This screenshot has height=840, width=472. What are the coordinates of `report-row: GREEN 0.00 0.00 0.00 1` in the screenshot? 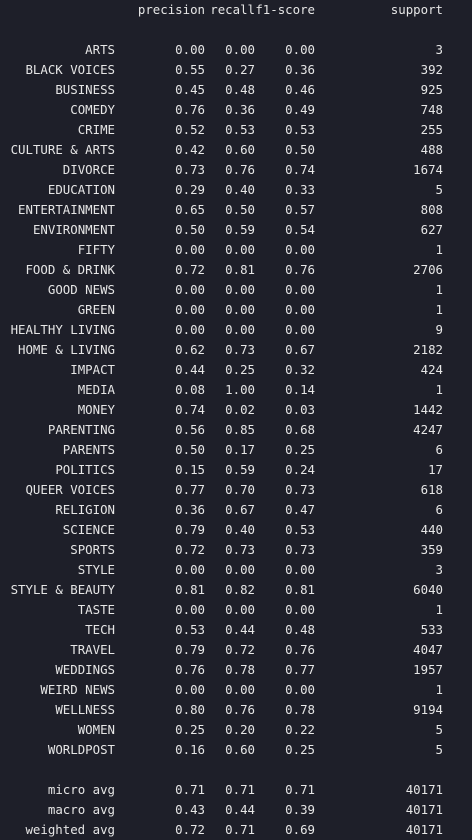 It's located at (236, 310).